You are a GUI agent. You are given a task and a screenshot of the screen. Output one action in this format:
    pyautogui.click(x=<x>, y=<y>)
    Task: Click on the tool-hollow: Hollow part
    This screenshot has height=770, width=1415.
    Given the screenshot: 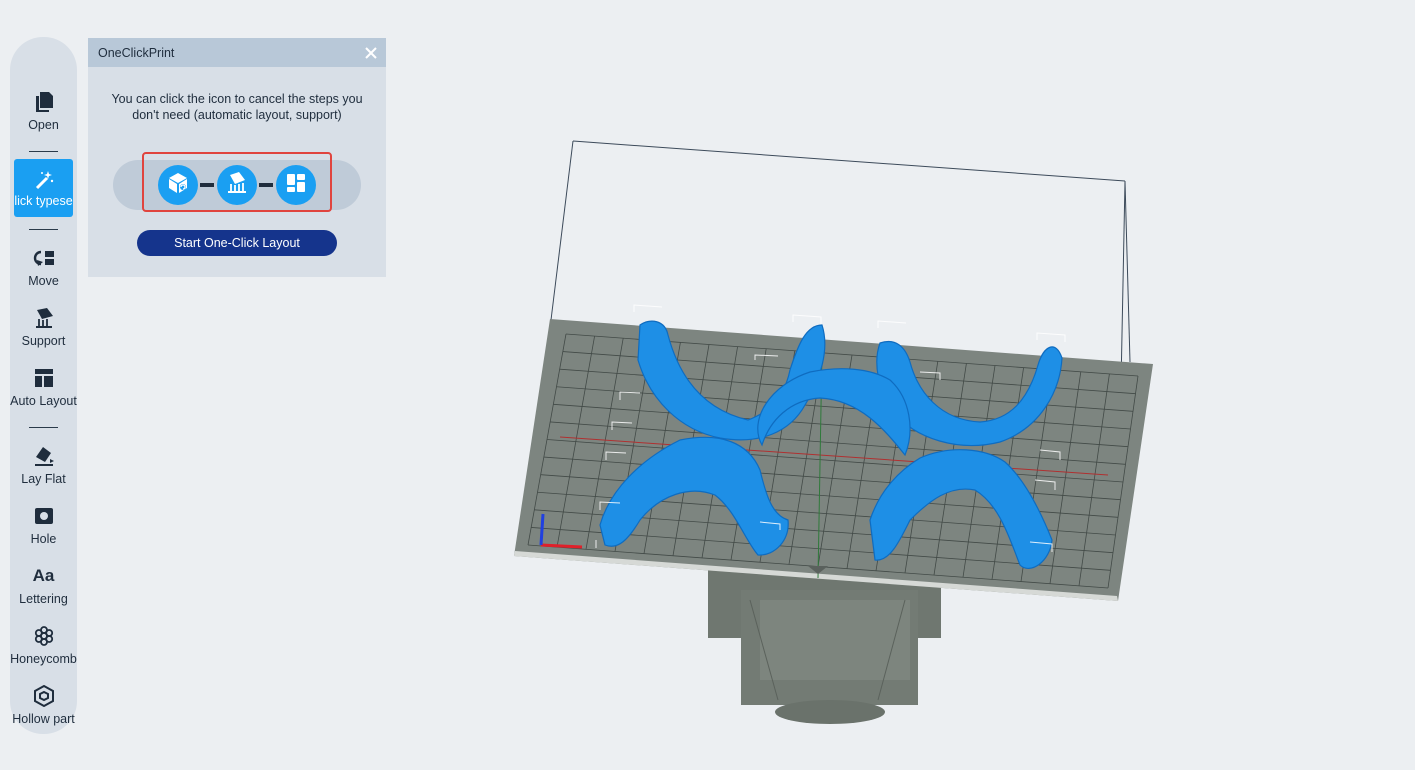 What is the action you would take?
    pyautogui.click(x=43, y=712)
    